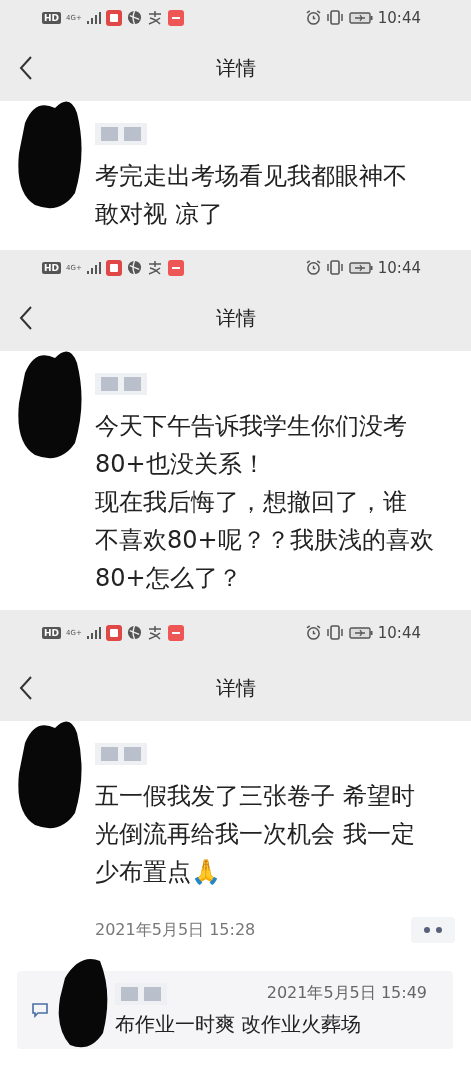  What do you see at coordinates (175, 930) in the screenshot?
I see `post-time: 2021年5月5日 15:28` at bounding box center [175, 930].